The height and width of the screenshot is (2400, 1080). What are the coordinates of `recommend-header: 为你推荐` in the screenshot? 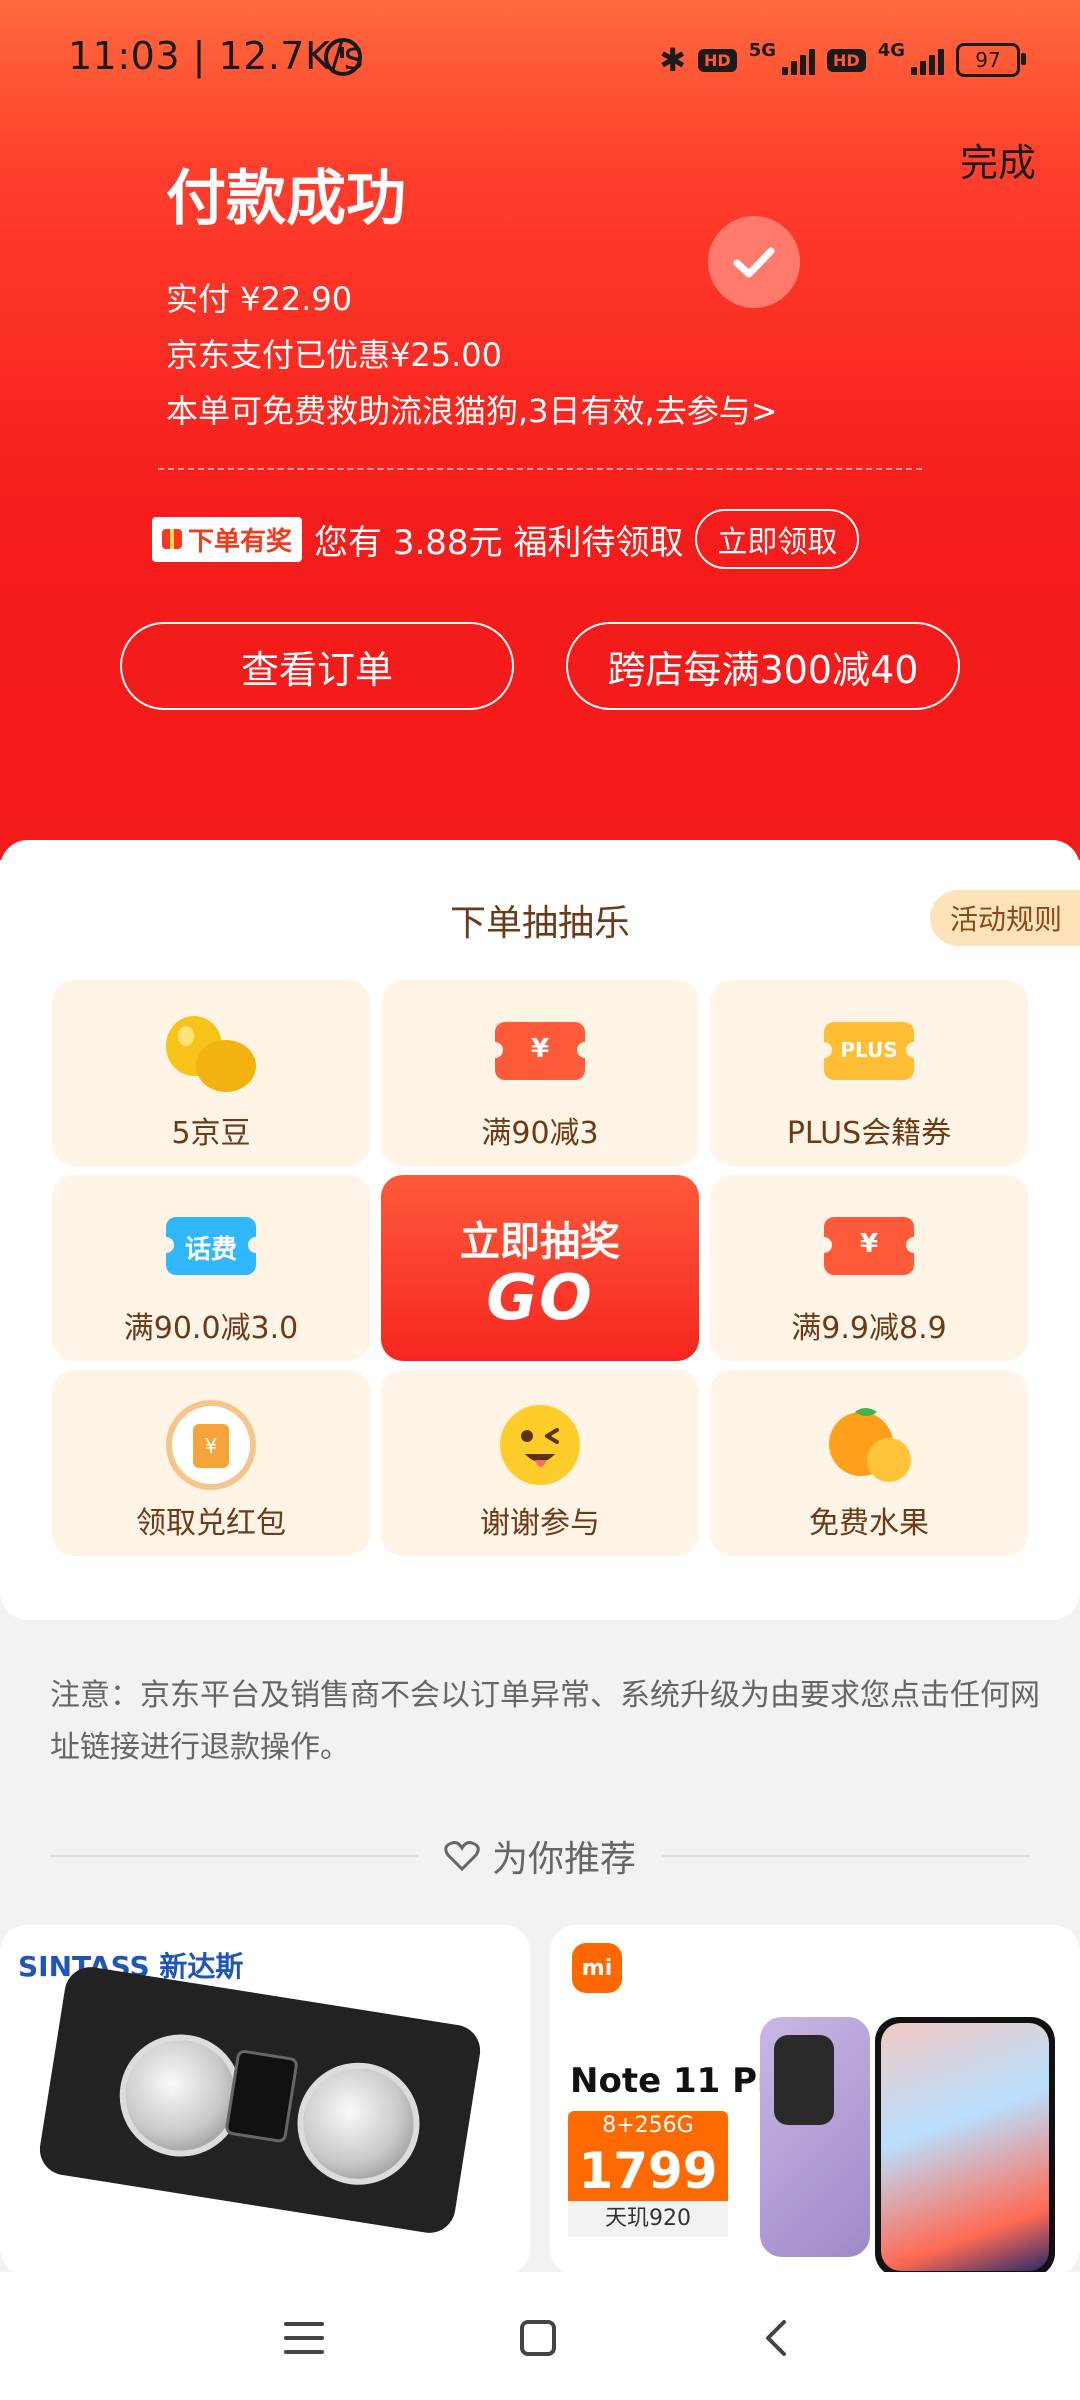 It's located at (540, 1856).